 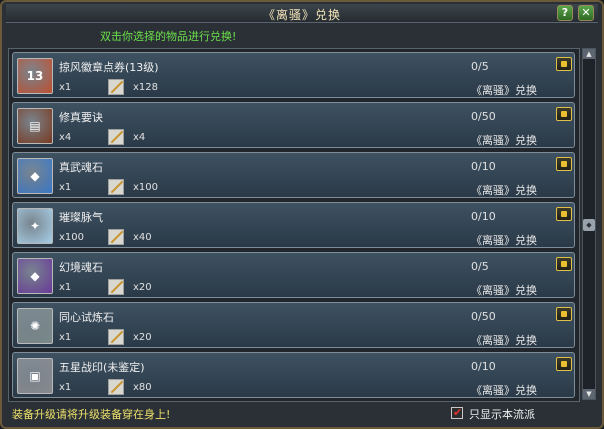 I want to click on scrollbar: ▲ ◆ ▼, so click(x=589, y=224).